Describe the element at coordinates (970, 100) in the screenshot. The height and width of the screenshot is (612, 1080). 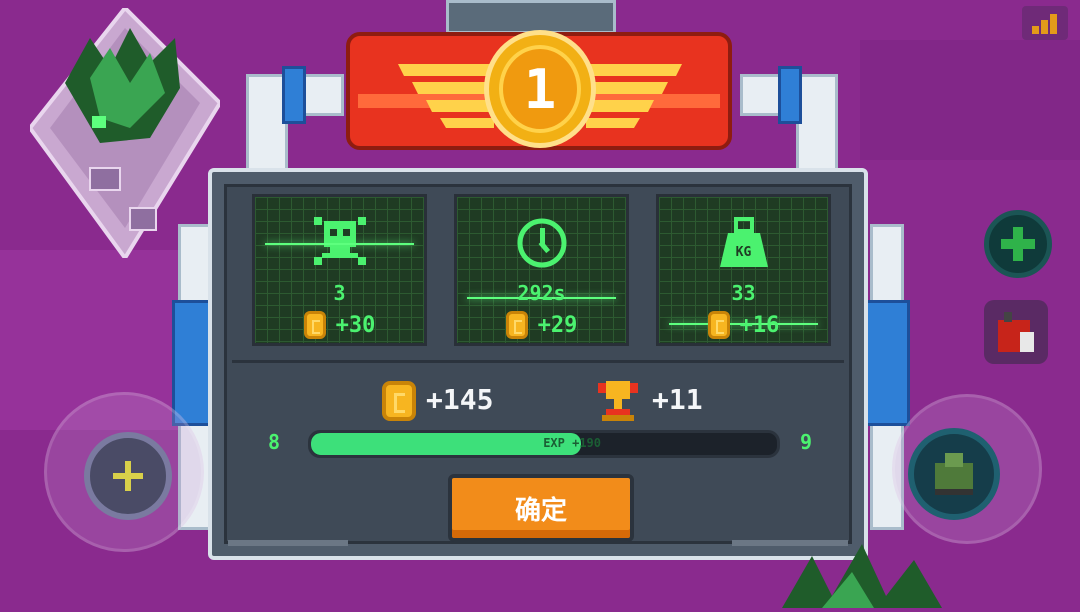
I see `terrain-patch` at that location.